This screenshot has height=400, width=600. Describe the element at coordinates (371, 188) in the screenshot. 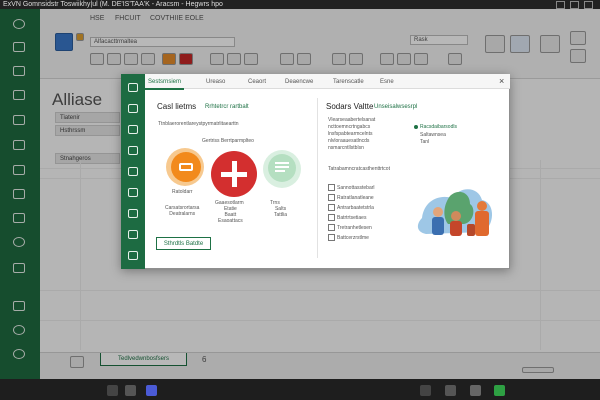

I see `recent-item: Sannottasstebarl` at that location.